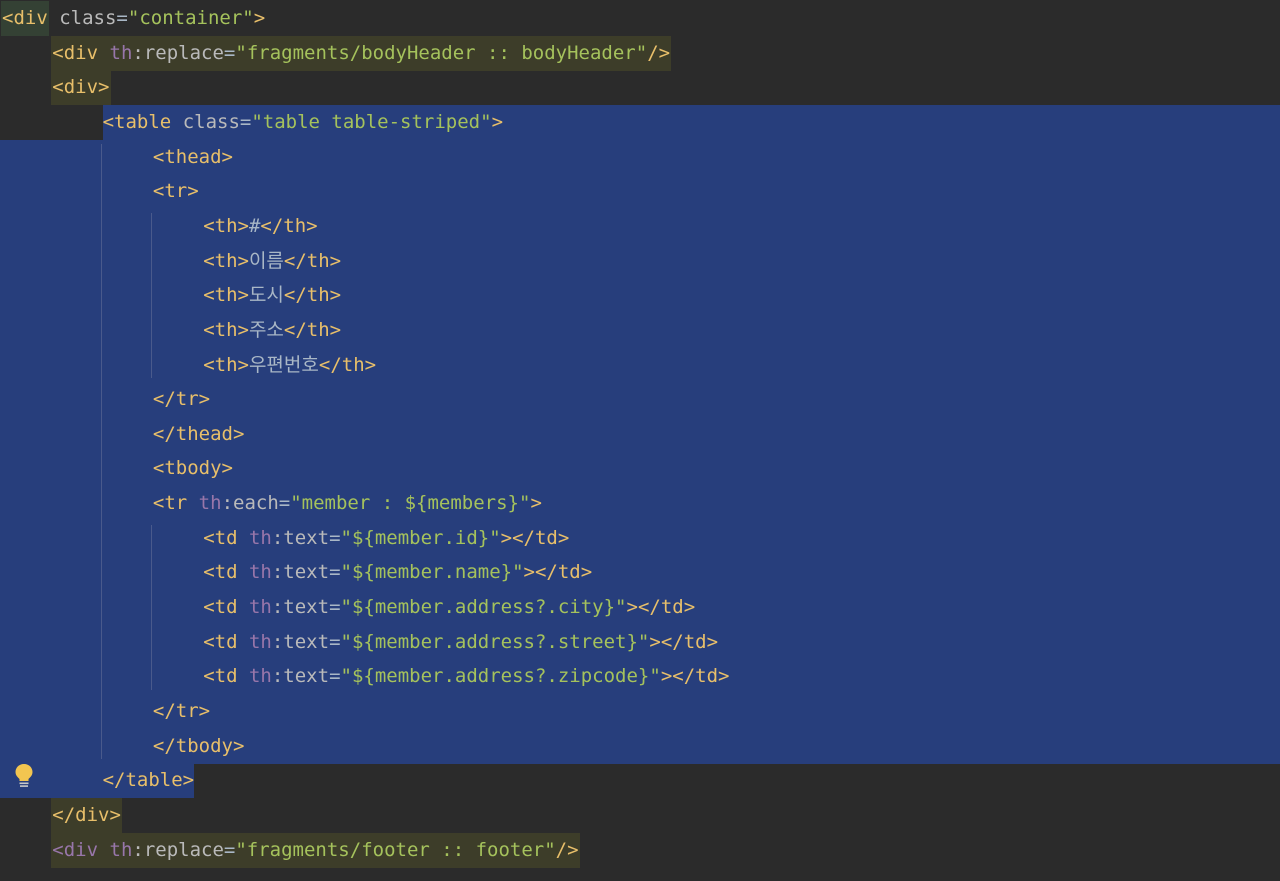 The width and height of the screenshot is (1280, 881). I want to click on code-line: <table class="table table-striped">, so click(640, 122).